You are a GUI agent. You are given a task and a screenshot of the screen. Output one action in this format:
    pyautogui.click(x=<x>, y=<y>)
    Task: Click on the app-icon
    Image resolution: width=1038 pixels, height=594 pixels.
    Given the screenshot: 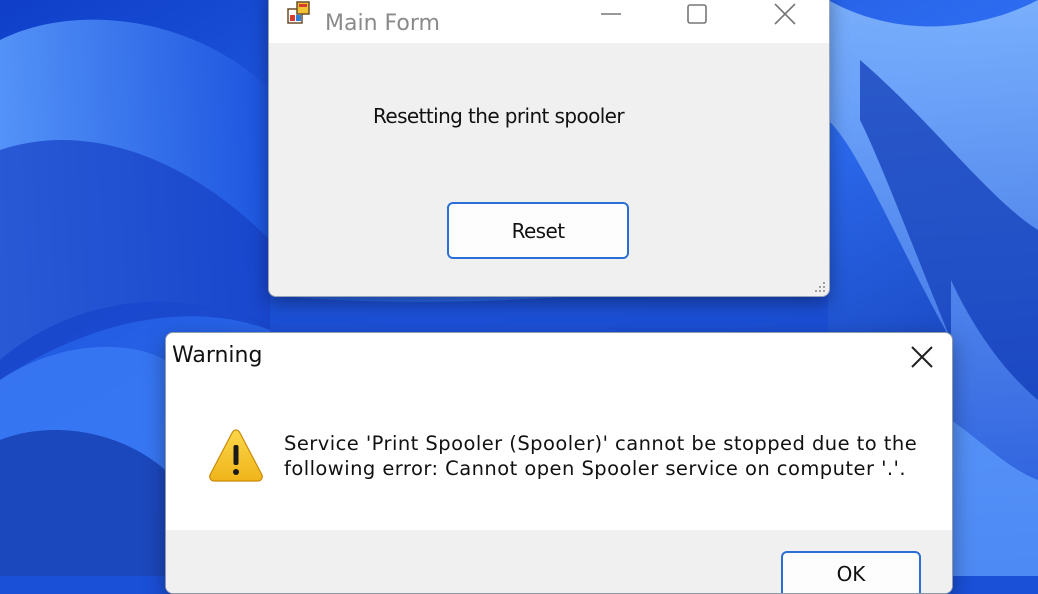 What is the action you would take?
    pyautogui.click(x=298, y=12)
    